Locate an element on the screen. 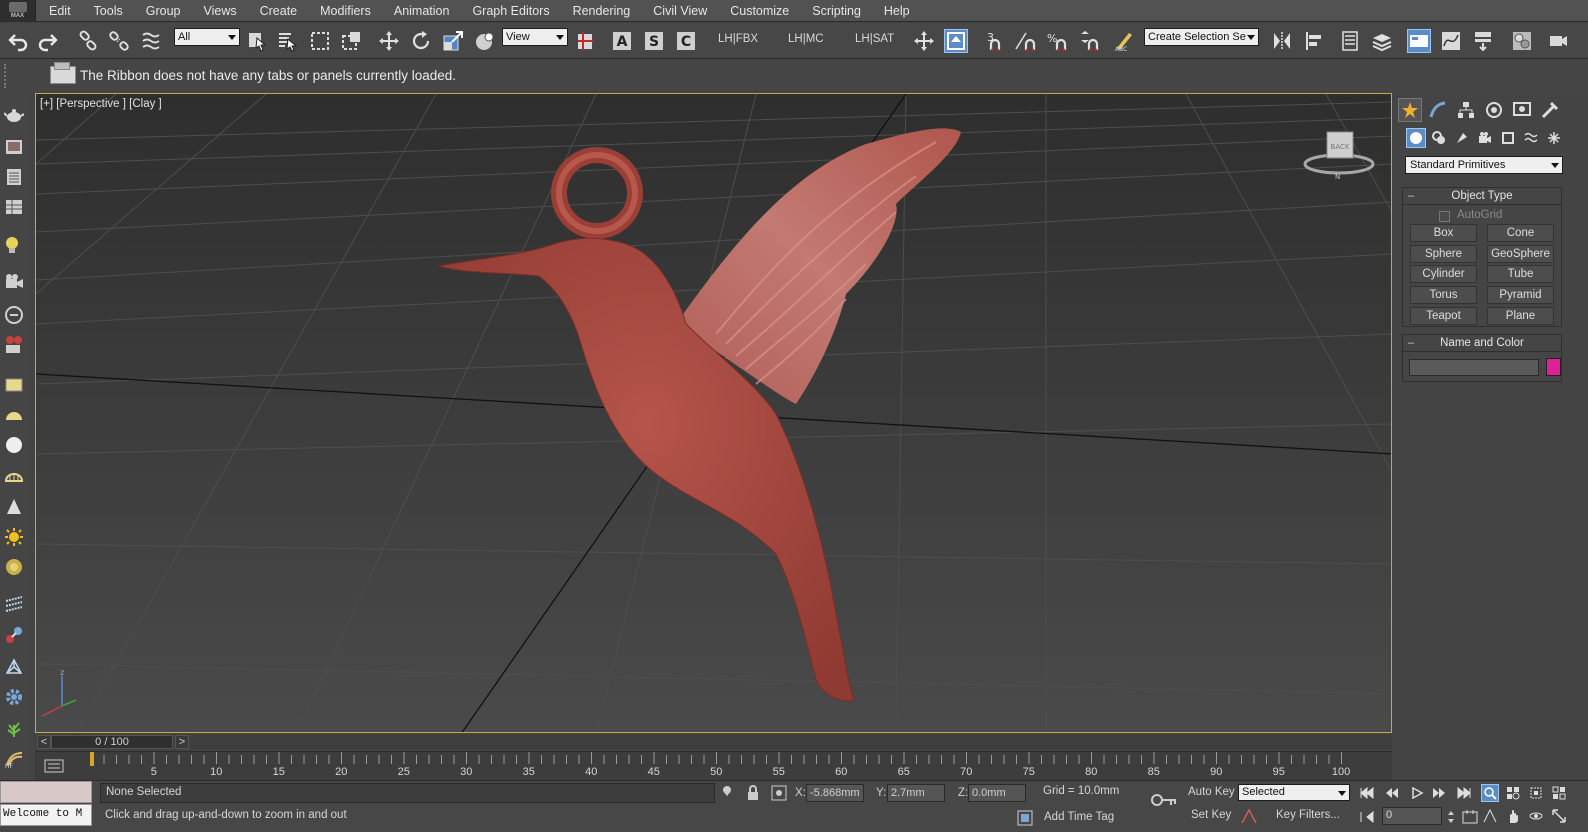 This screenshot has height=832, width=1588. maxscript-listener-top is located at coordinates (46, 792).